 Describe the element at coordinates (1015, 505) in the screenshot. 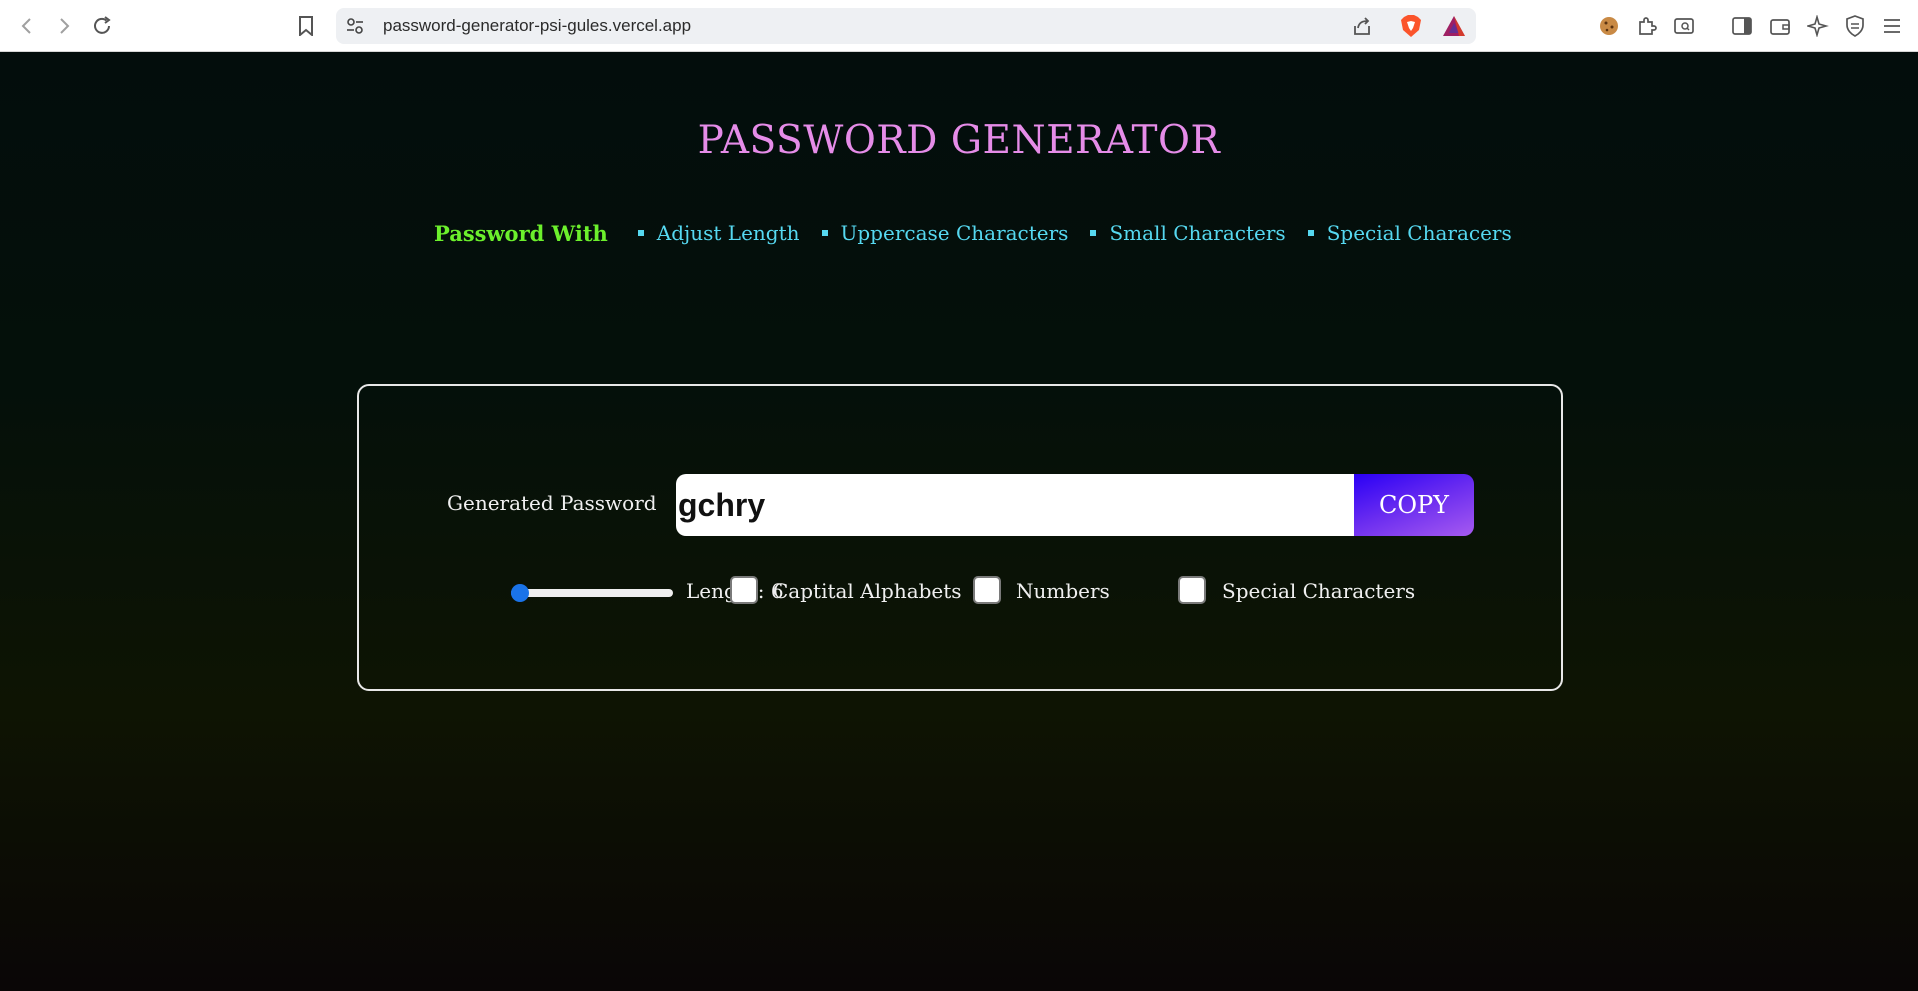

I see `password-output` at that location.